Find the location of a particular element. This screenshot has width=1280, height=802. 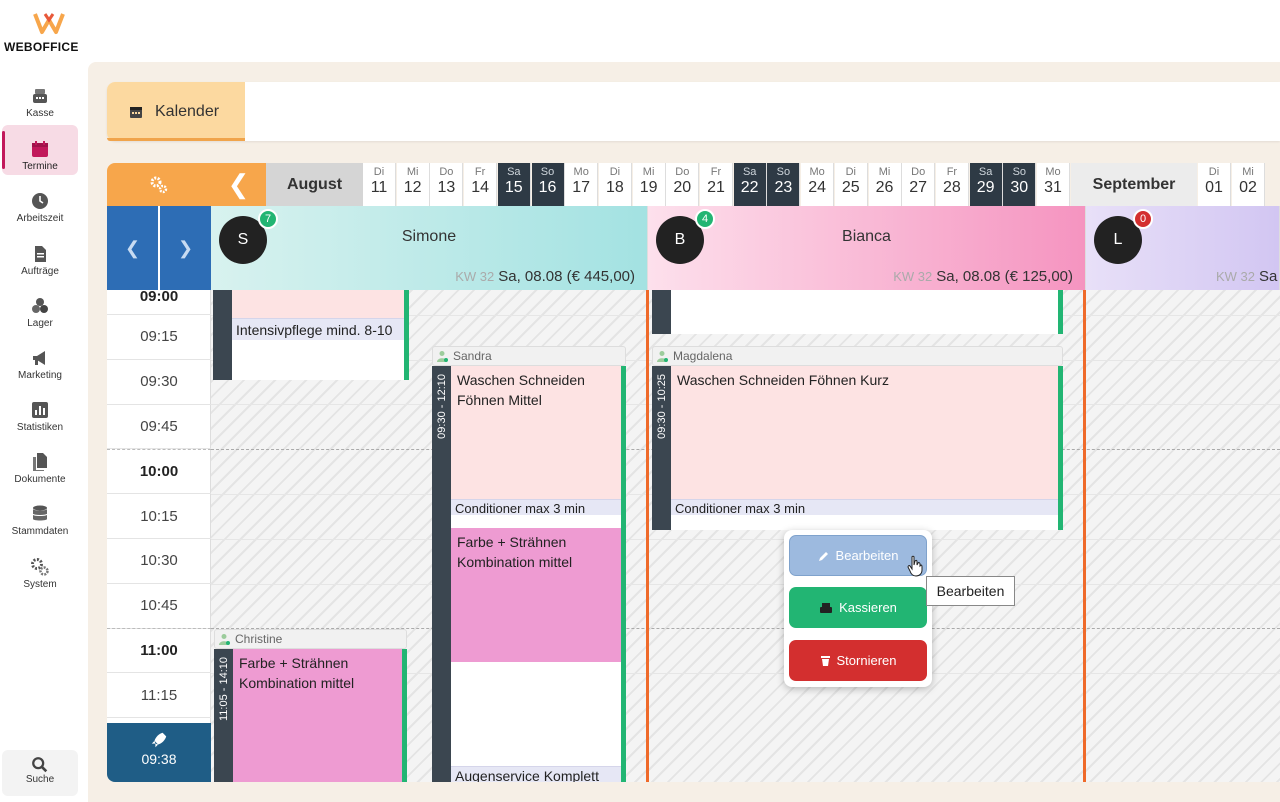

day-number: 20 is located at coordinates (682, 187).